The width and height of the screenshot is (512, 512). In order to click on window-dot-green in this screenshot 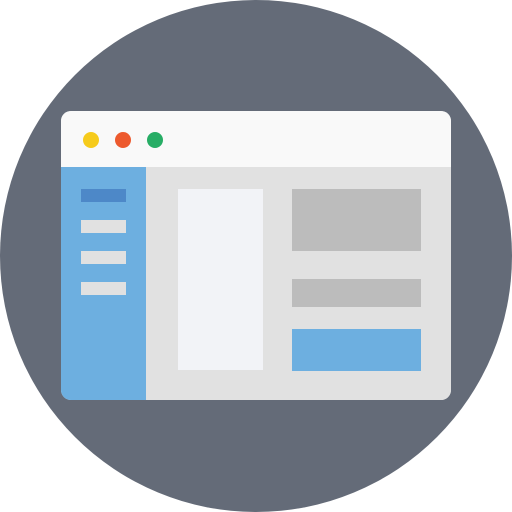, I will do `click(155, 140)`.